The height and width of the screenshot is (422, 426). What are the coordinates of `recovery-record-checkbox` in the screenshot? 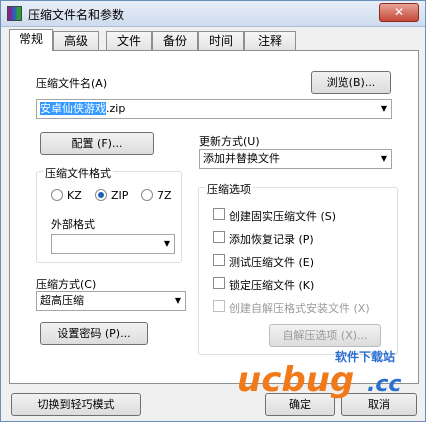 It's located at (219, 237).